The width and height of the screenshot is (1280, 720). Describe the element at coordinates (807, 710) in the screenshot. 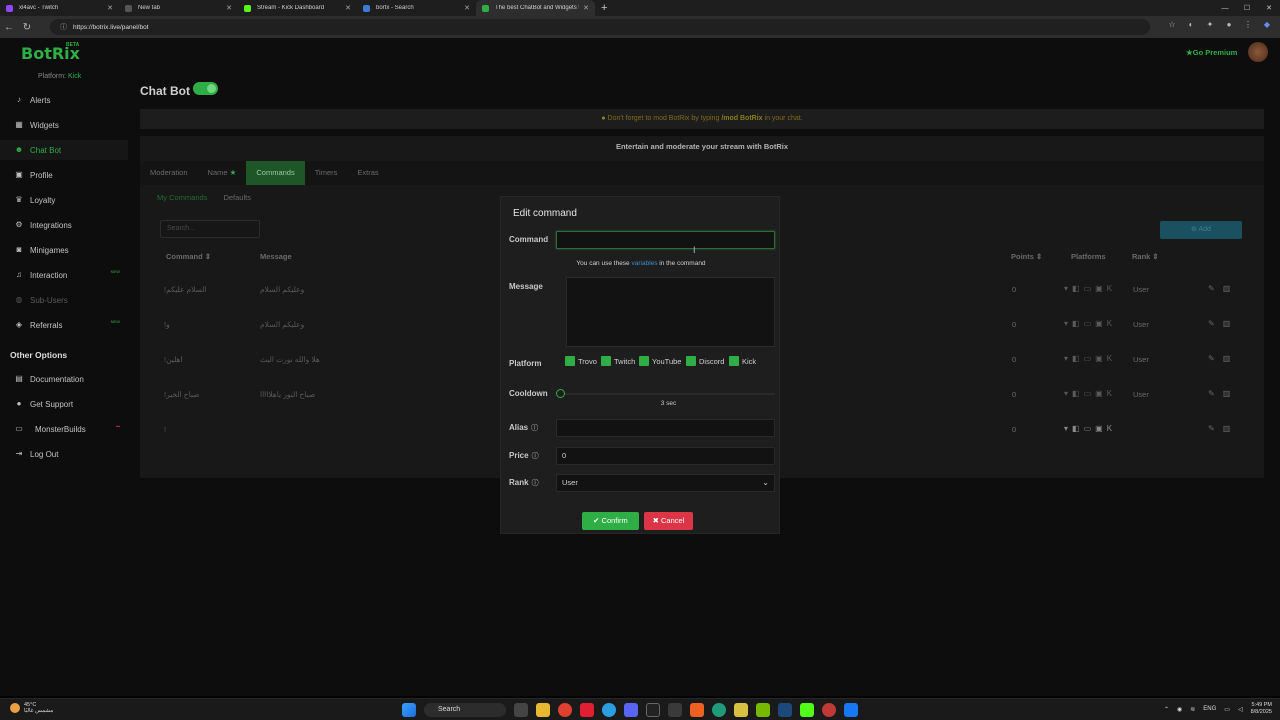

I see `kick-app-icon` at that location.